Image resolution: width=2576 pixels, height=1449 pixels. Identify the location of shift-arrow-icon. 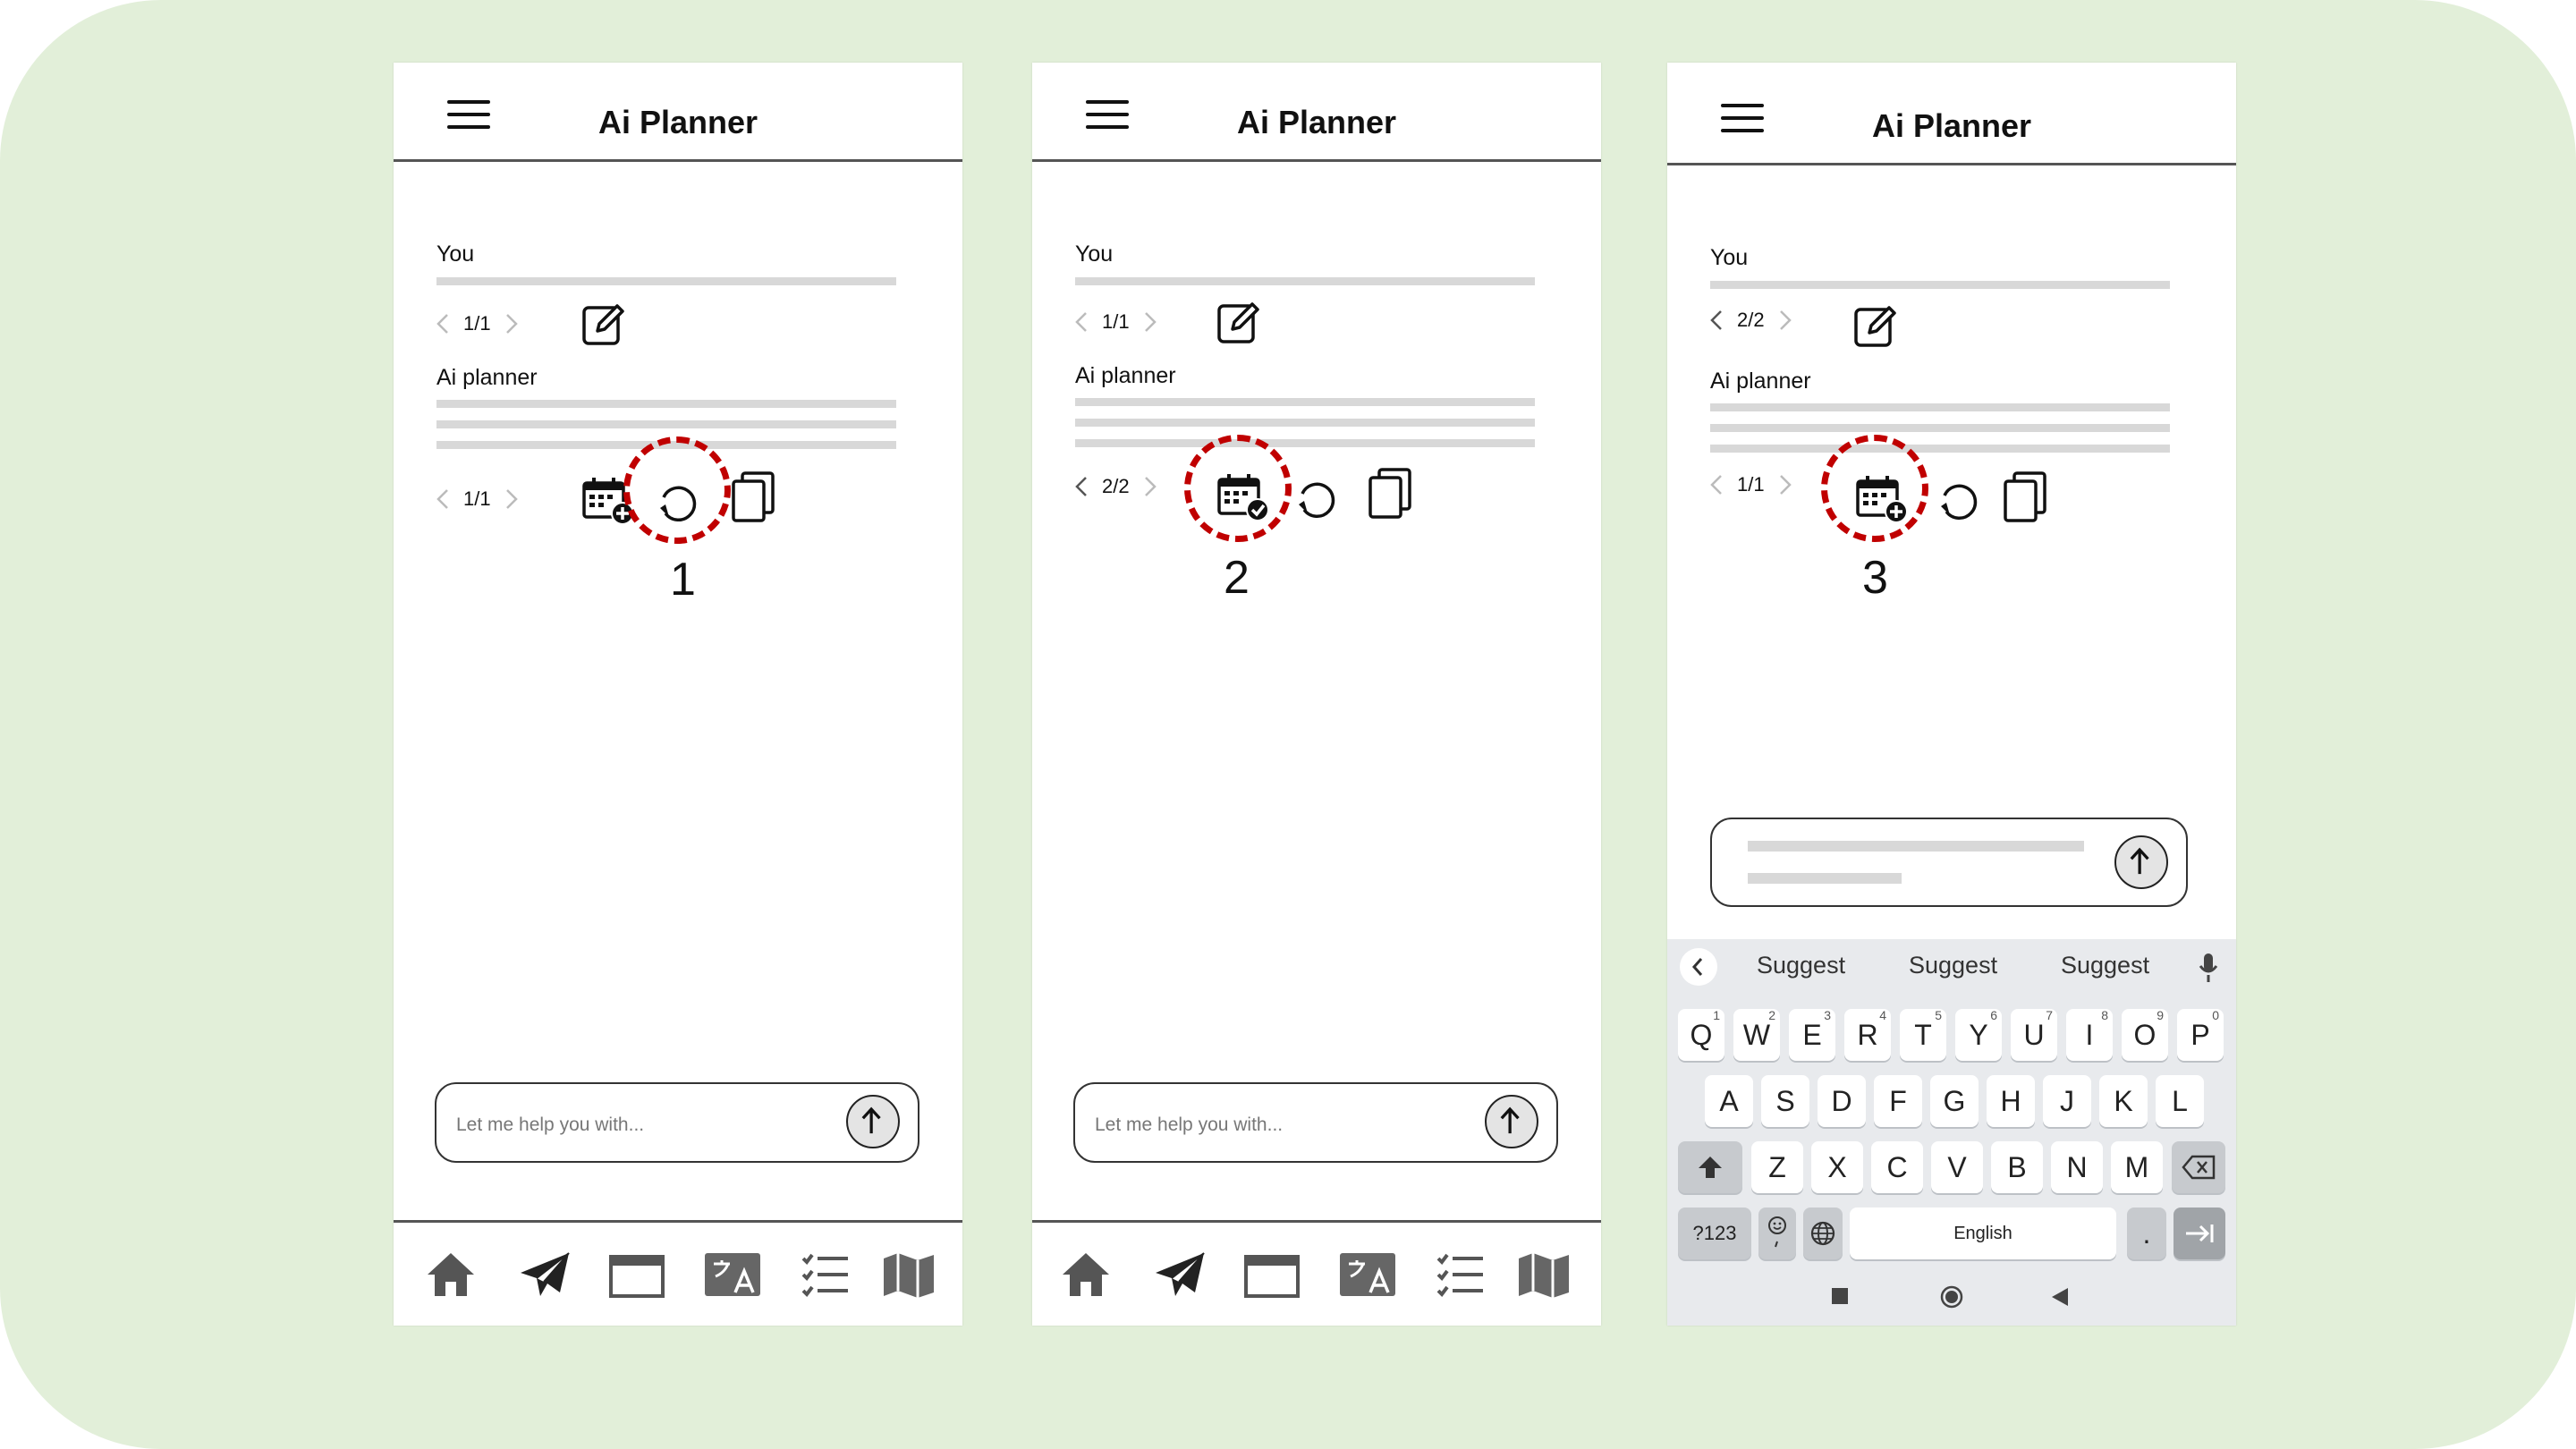
(1710, 1167).